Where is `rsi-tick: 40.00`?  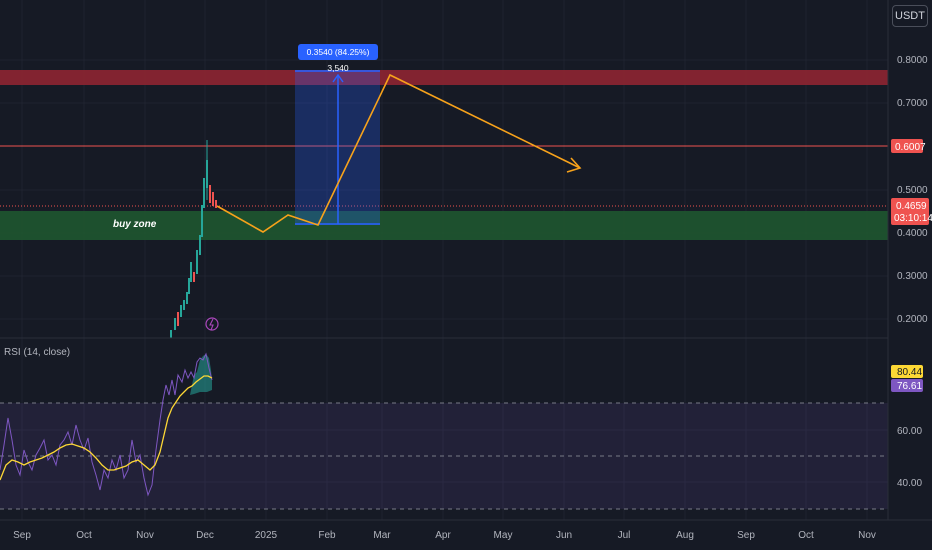 rsi-tick: 40.00 is located at coordinates (909, 483).